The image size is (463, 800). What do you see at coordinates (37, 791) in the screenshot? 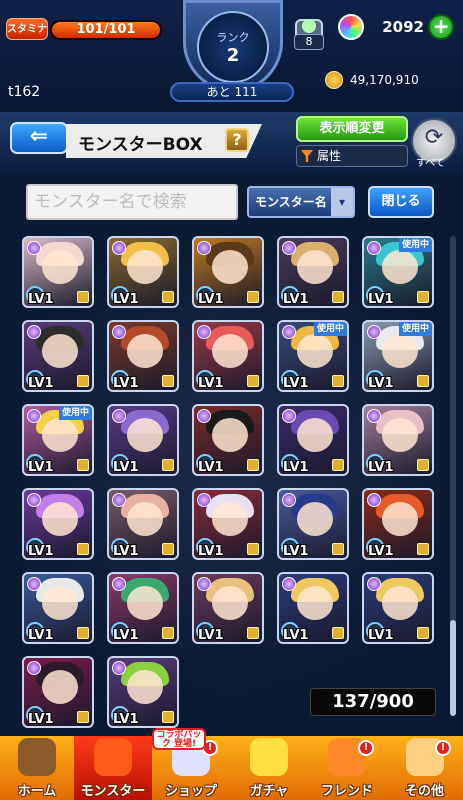
I see `nav-label: ホーム` at bounding box center [37, 791].